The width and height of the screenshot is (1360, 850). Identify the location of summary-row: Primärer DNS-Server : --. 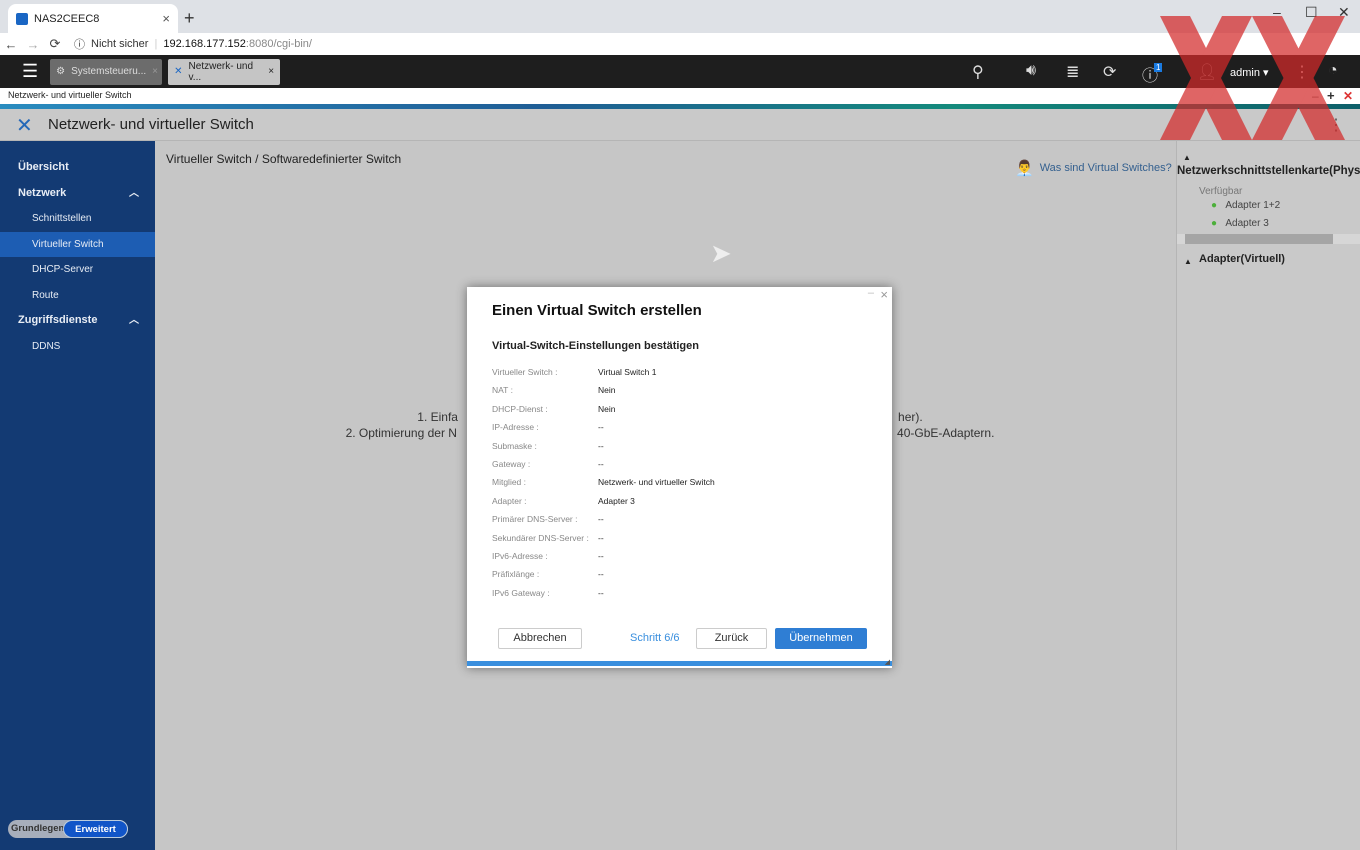
(548, 519).